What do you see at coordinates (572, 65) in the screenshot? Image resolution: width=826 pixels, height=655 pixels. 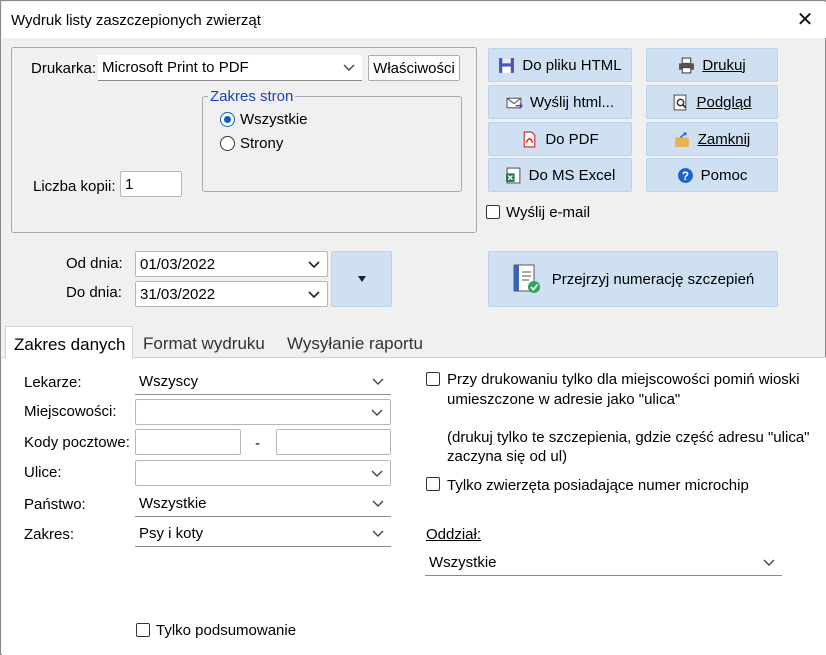 I see `html-file-button-label: Do pliku HTML` at bounding box center [572, 65].